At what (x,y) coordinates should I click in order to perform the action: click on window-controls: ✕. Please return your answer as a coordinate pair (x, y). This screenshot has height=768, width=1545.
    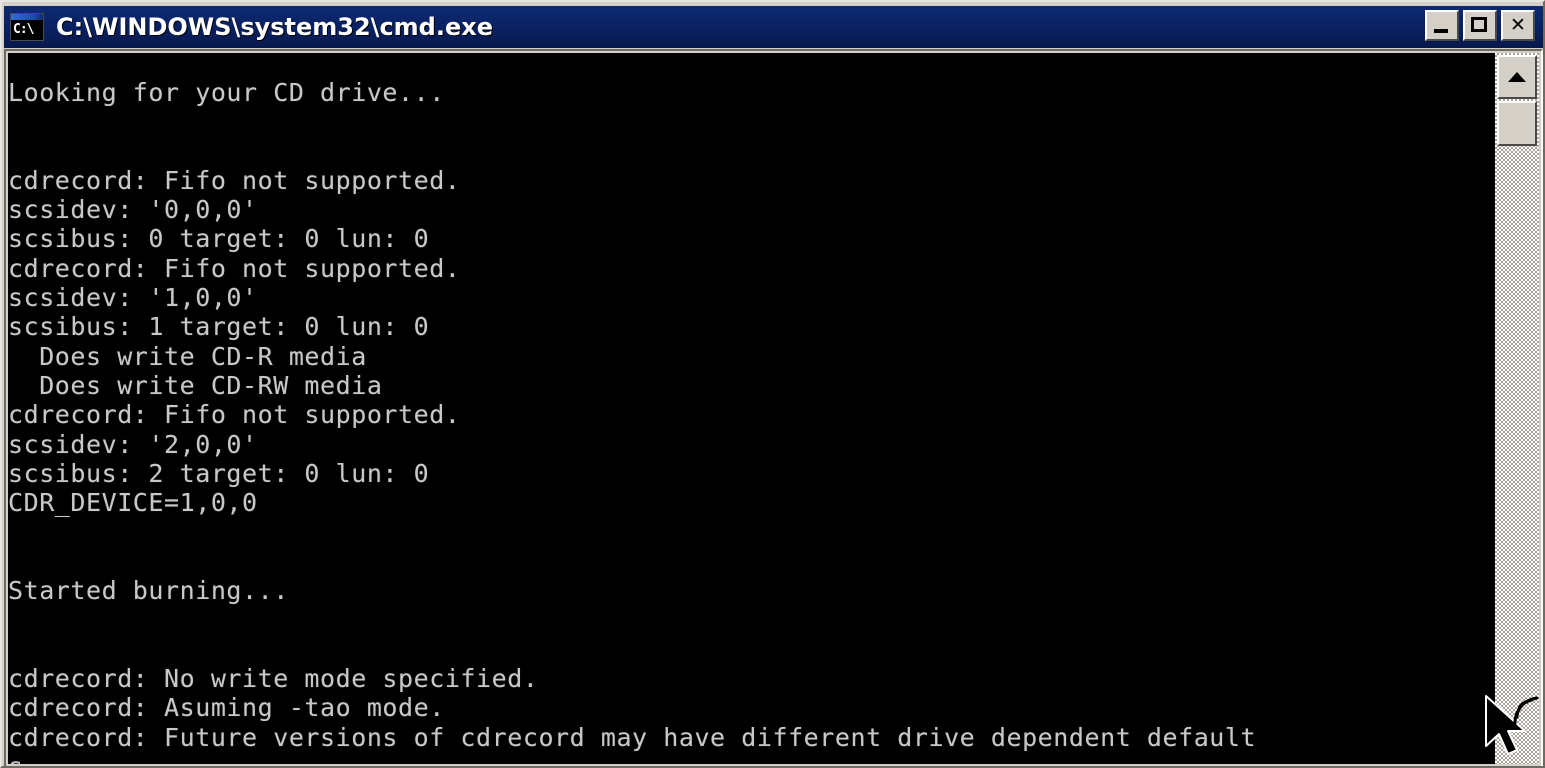
    Looking at the image, I should click on (1480, 25).